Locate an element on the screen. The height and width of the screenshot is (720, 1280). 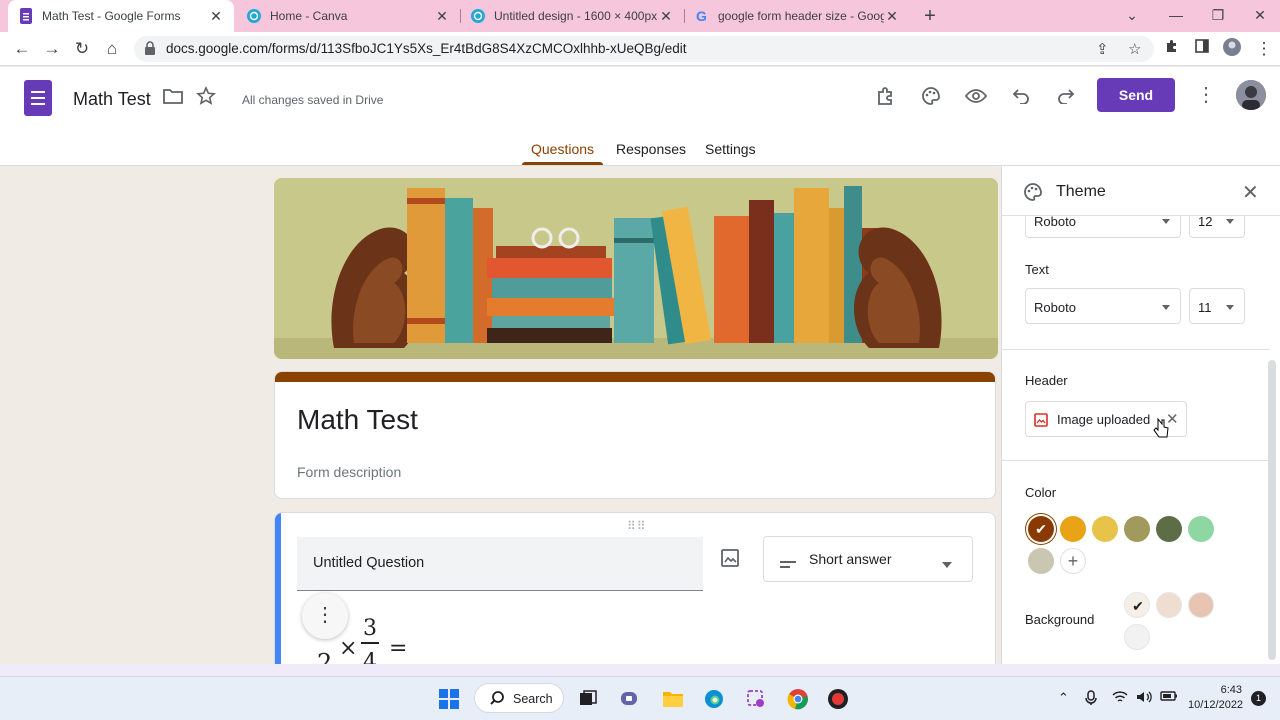
tab-canva-home: Home - Canva ✕ is located at coordinates (348, 16).